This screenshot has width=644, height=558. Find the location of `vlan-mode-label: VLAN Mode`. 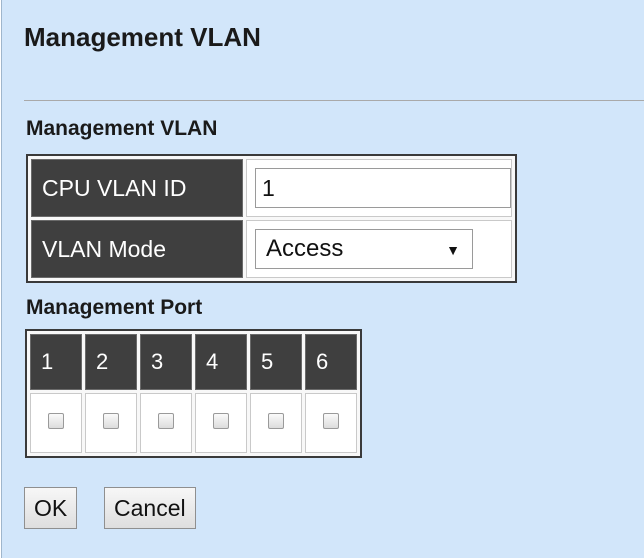

vlan-mode-label: VLAN Mode is located at coordinates (137, 249).